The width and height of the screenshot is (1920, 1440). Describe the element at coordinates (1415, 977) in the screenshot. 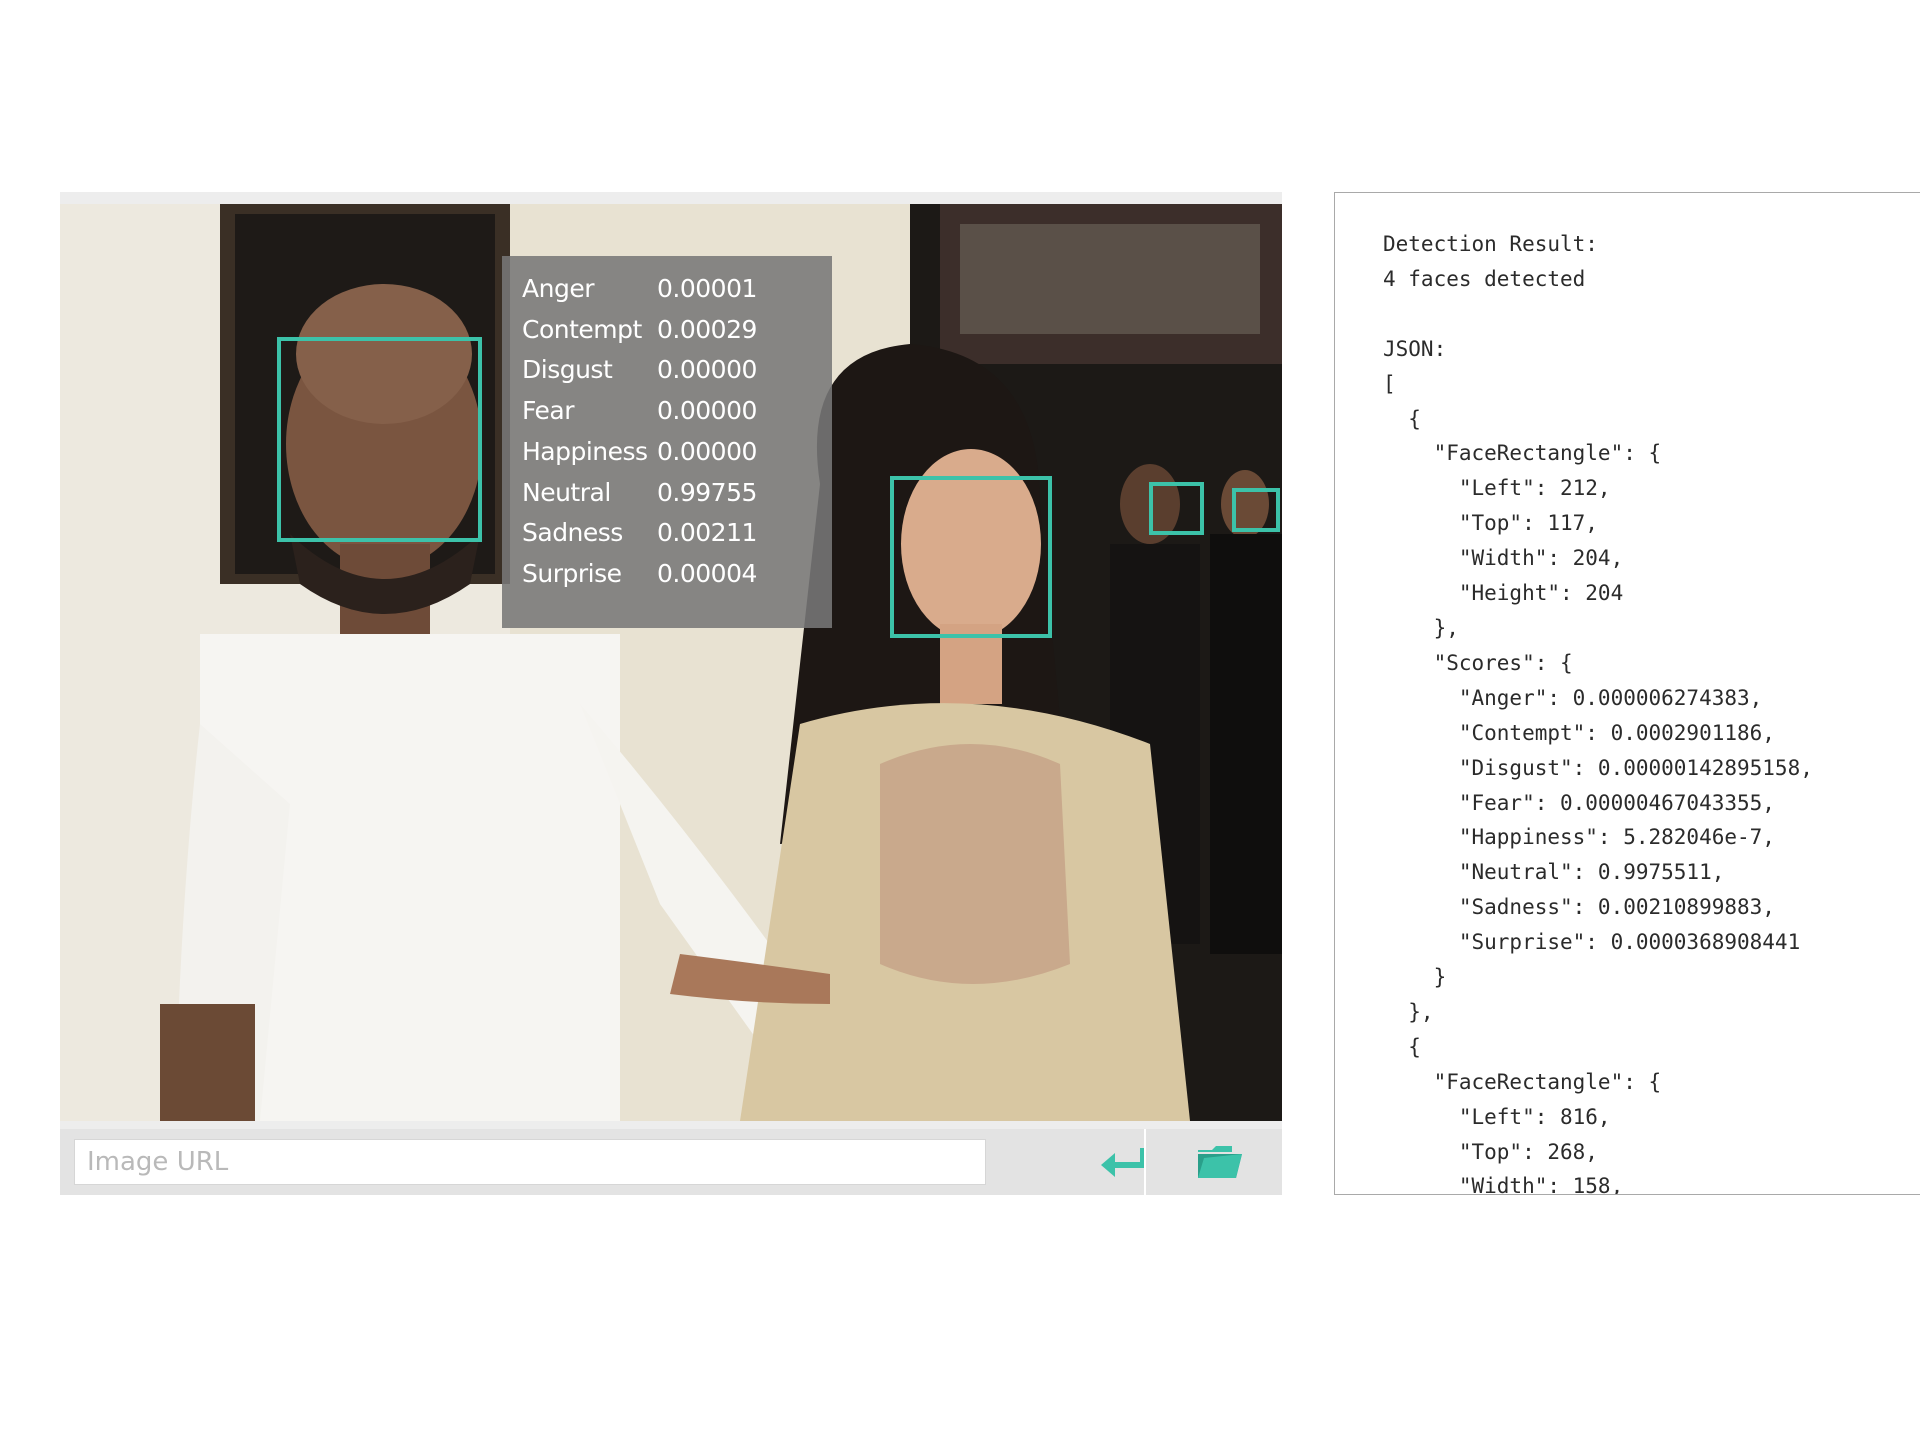

I see `json-line: }` at that location.